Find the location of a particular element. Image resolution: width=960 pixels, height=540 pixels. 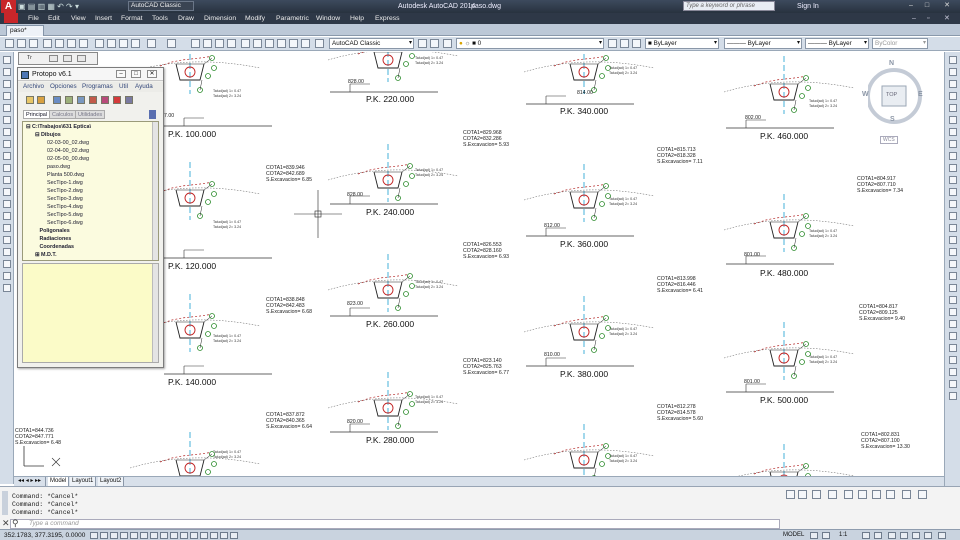

copy-icon is located at coordinates (111, 43).